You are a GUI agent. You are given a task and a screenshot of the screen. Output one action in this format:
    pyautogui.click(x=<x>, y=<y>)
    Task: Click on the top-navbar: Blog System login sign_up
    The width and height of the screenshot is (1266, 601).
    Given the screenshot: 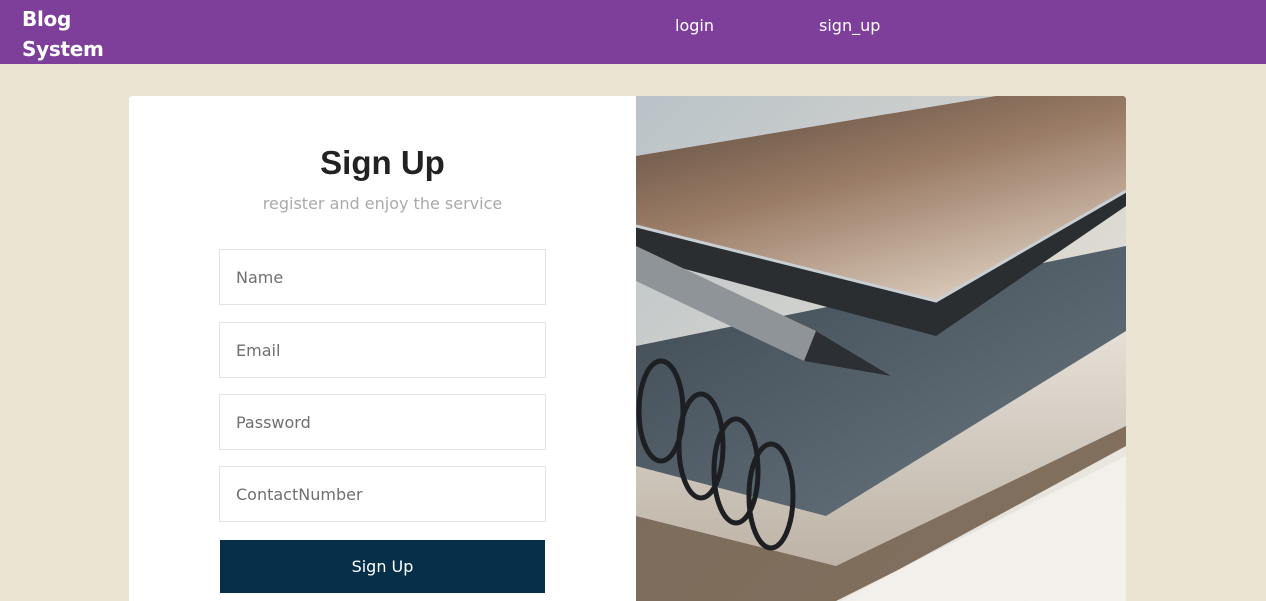 What is the action you would take?
    pyautogui.click(x=633, y=32)
    